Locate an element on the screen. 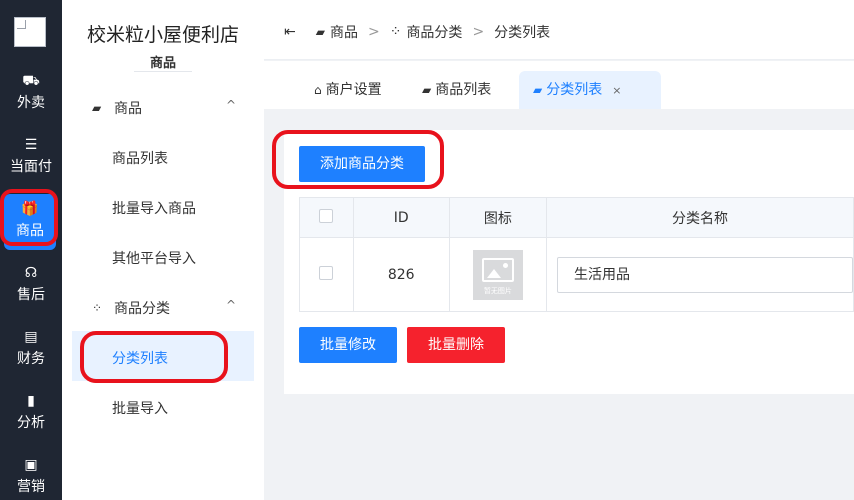 The width and height of the screenshot is (854, 500). placeholder-caption: 暂无图片 is located at coordinates (497, 290).